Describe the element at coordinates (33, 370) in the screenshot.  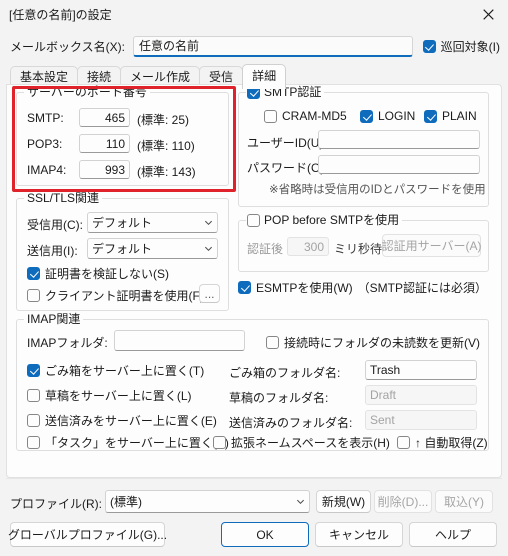
I see `trash-on-server-checkbox-box` at that location.